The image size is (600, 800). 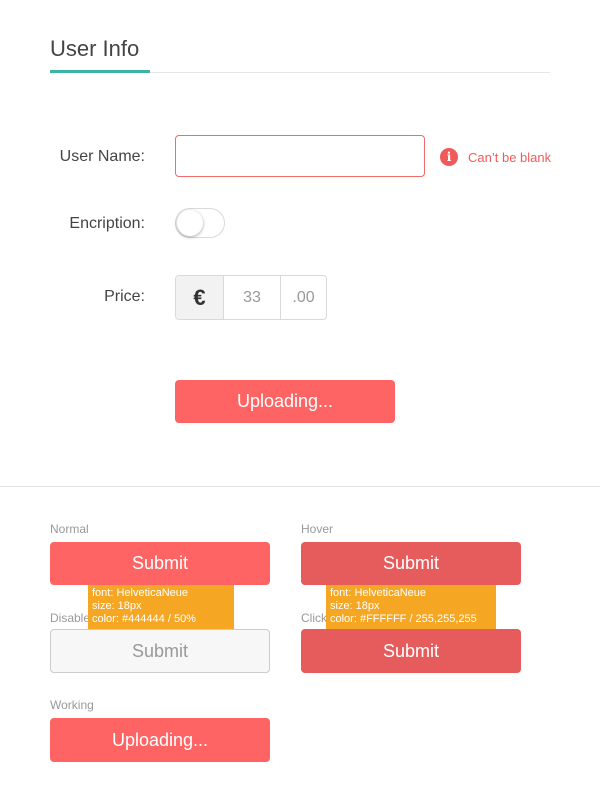 What do you see at coordinates (144, 619) in the screenshot?
I see `spec-color: color: #444444 / 50%` at bounding box center [144, 619].